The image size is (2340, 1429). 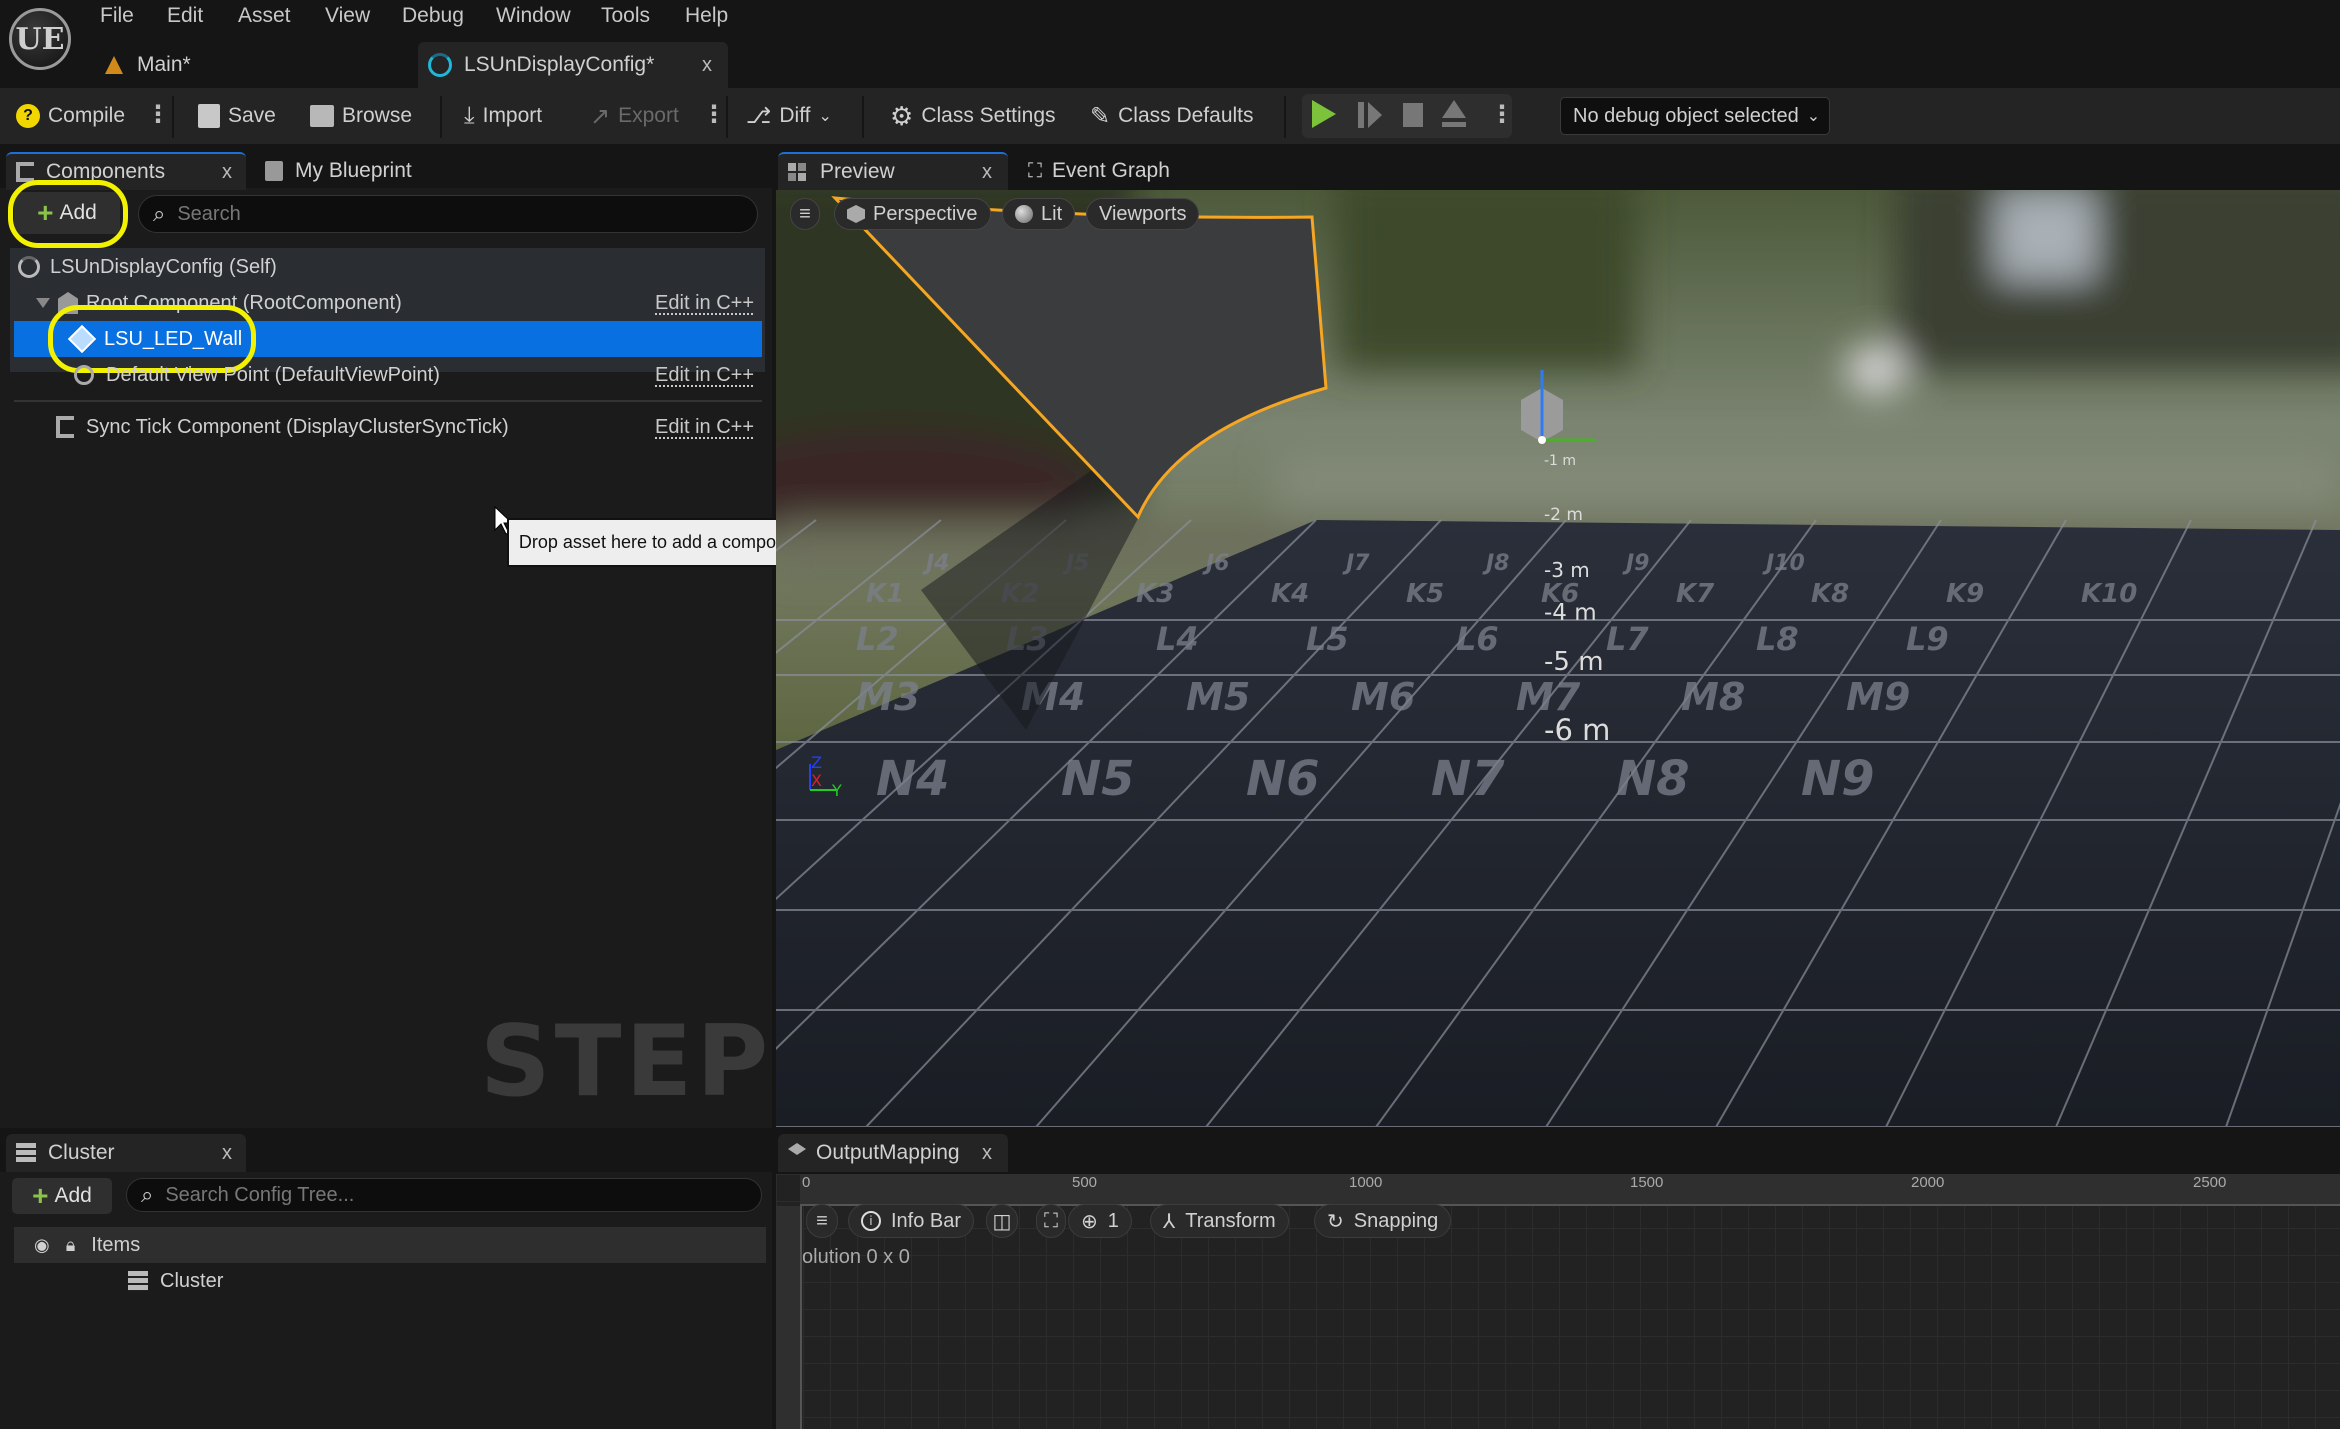 What do you see at coordinates (1777, 639) in the screenshot?
I see `grid-cell-label: L8` at bounding box center [1777, 639].